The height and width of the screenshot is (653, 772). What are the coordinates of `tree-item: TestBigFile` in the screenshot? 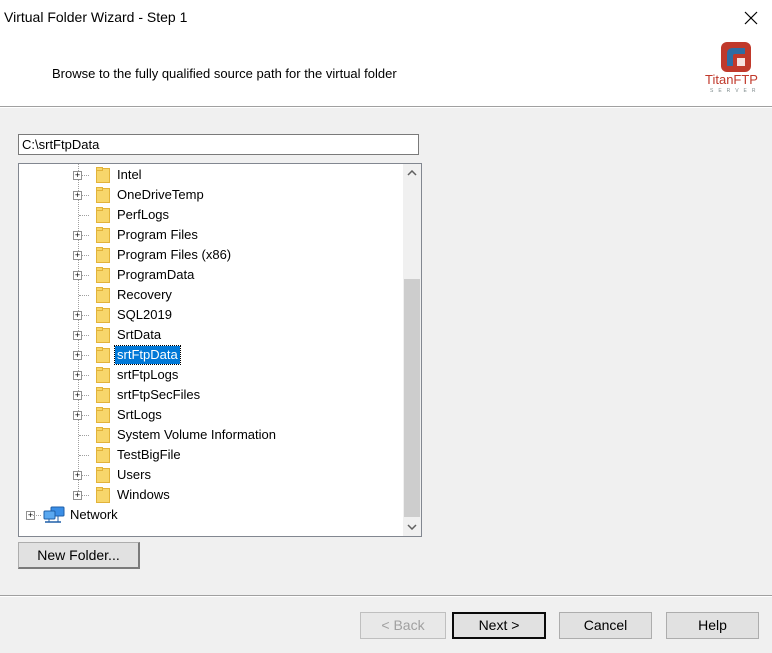 It's located at (209, 455).